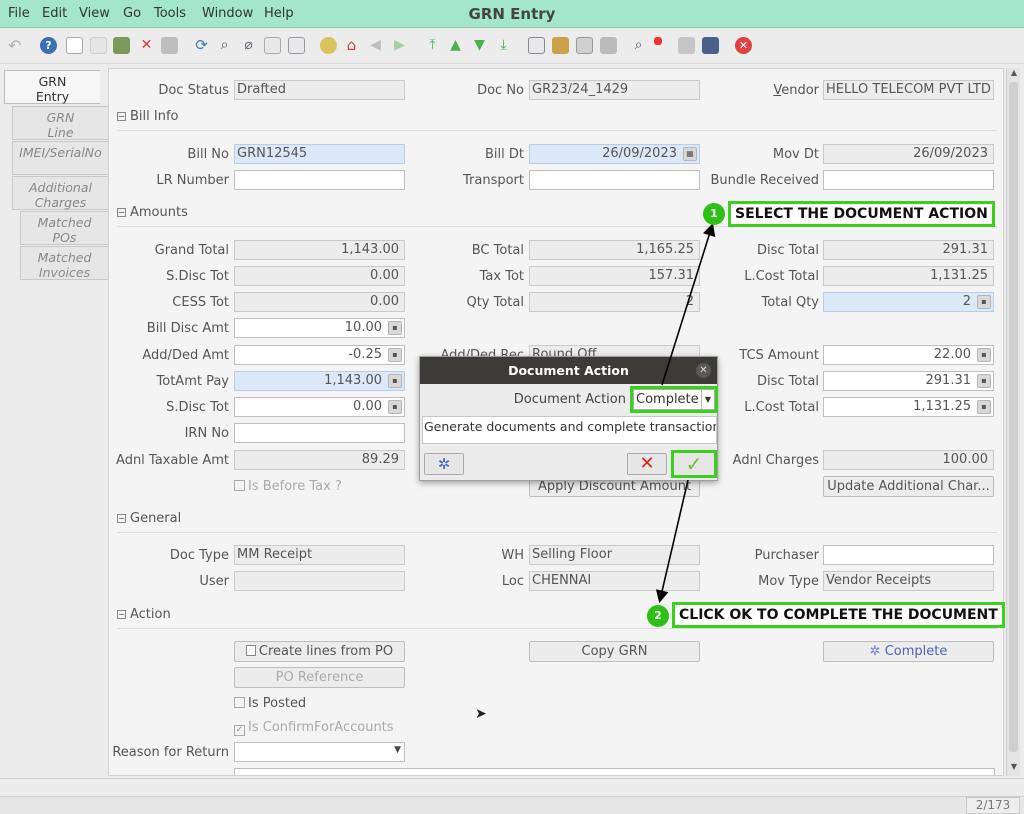 The height and width of the screenshot is (814, 1024). Describe the element at coordinates (861, 214) in the screenshot. I see `callout-1: SELECT THE DOCUMENT ACTION` at that location.